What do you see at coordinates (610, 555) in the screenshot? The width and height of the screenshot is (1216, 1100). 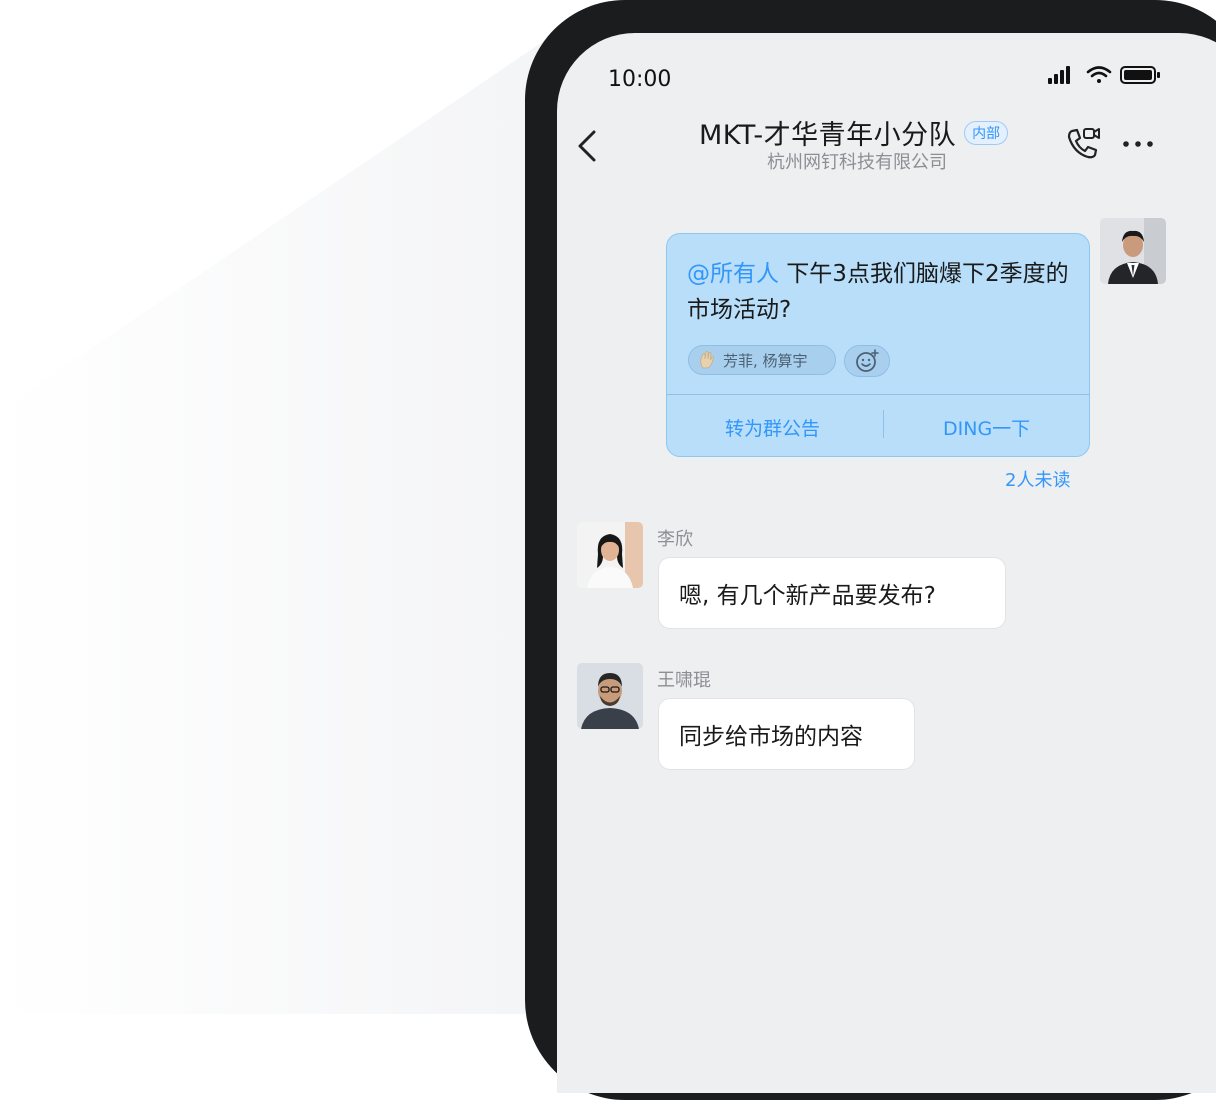 I see `avatar-lixin` at bounding box center [610, 555].